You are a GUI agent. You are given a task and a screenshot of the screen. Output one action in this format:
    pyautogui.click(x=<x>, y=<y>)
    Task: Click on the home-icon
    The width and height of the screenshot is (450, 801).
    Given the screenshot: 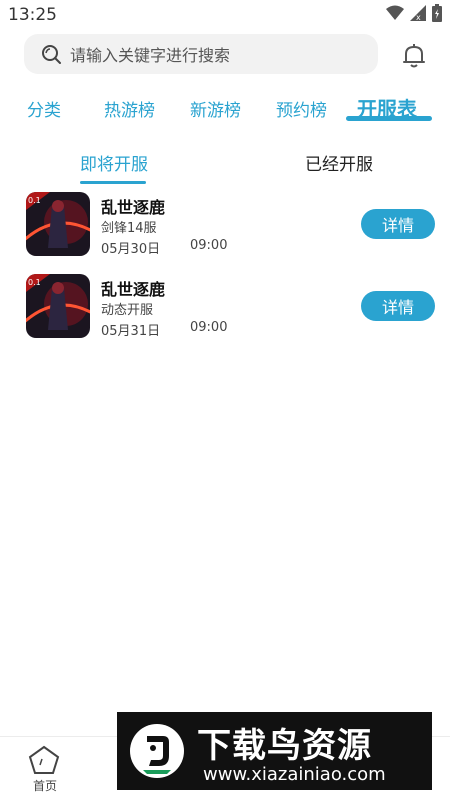 What is the action you would take?
    pyautogui.click(x=44, y=759)
    